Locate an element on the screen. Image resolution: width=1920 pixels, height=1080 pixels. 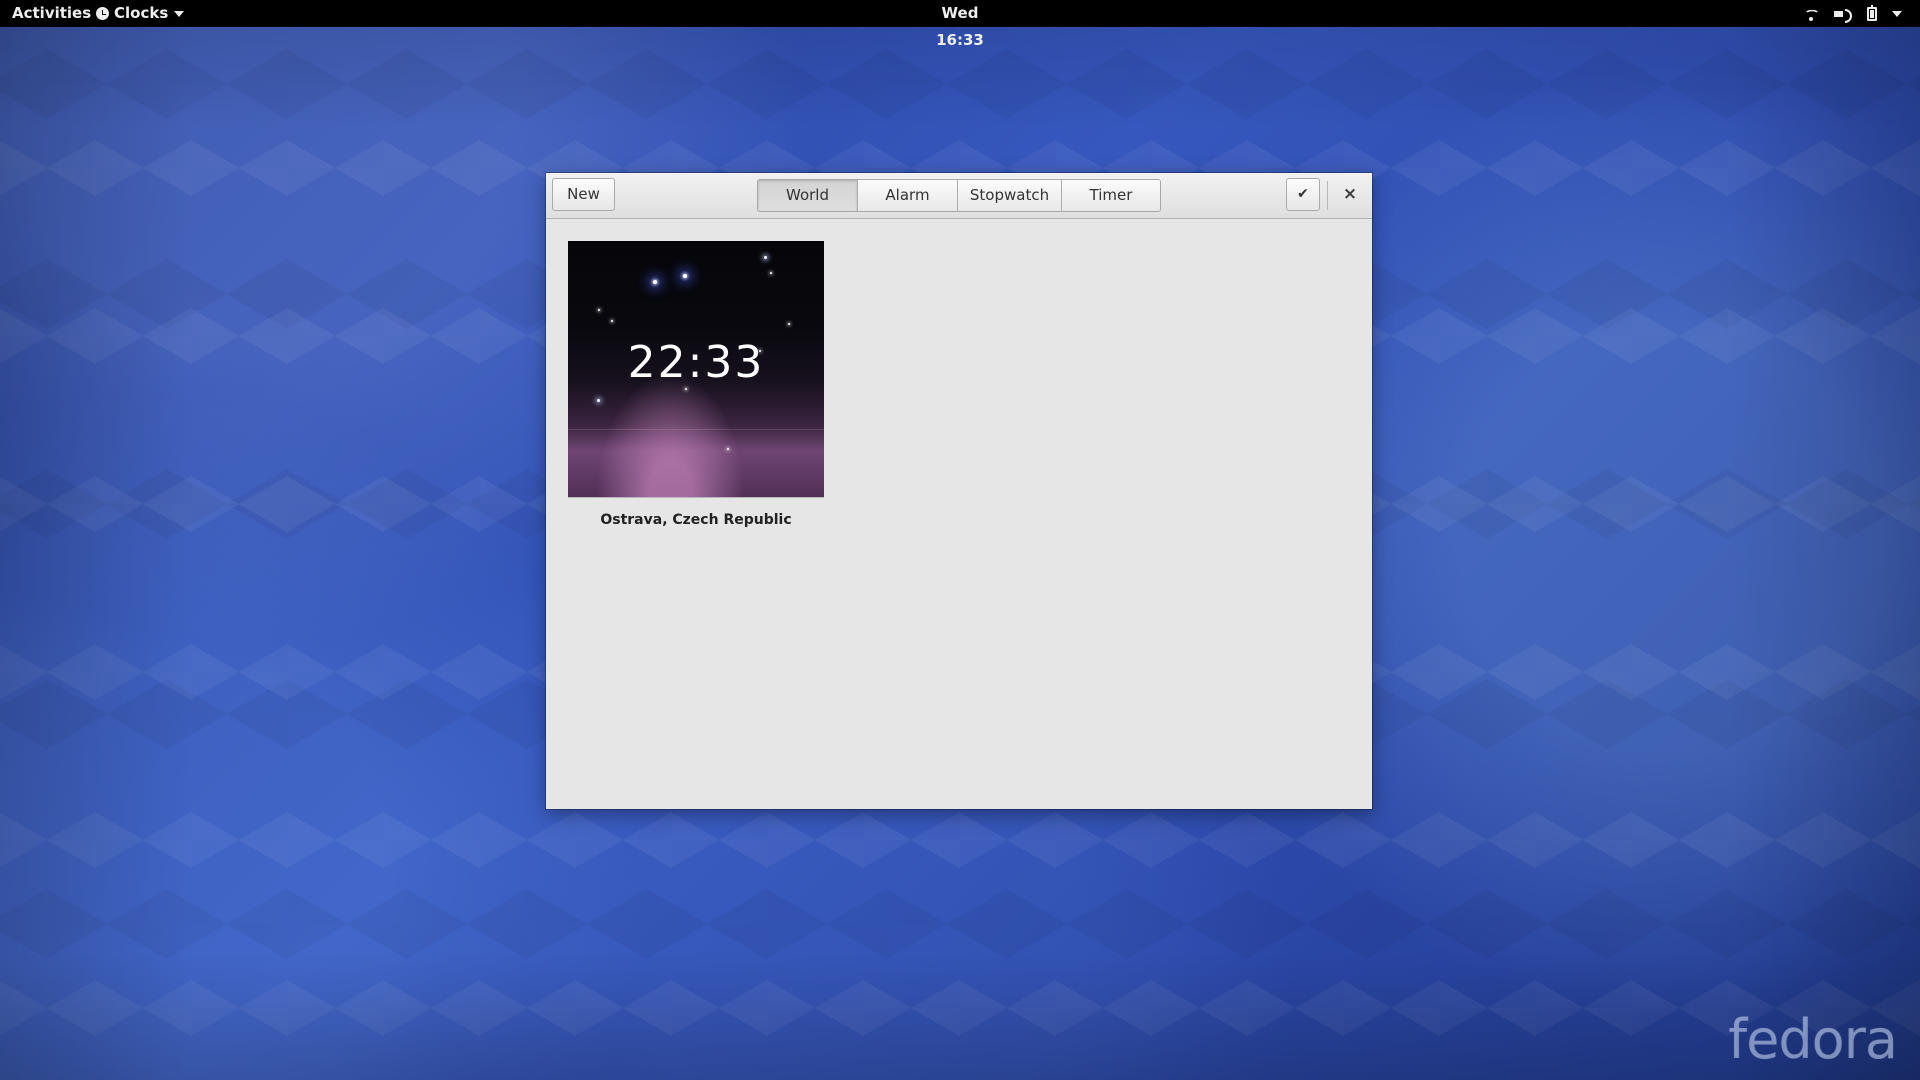
clocks-app-menu: Clocks is located at coordinates (140, 13).